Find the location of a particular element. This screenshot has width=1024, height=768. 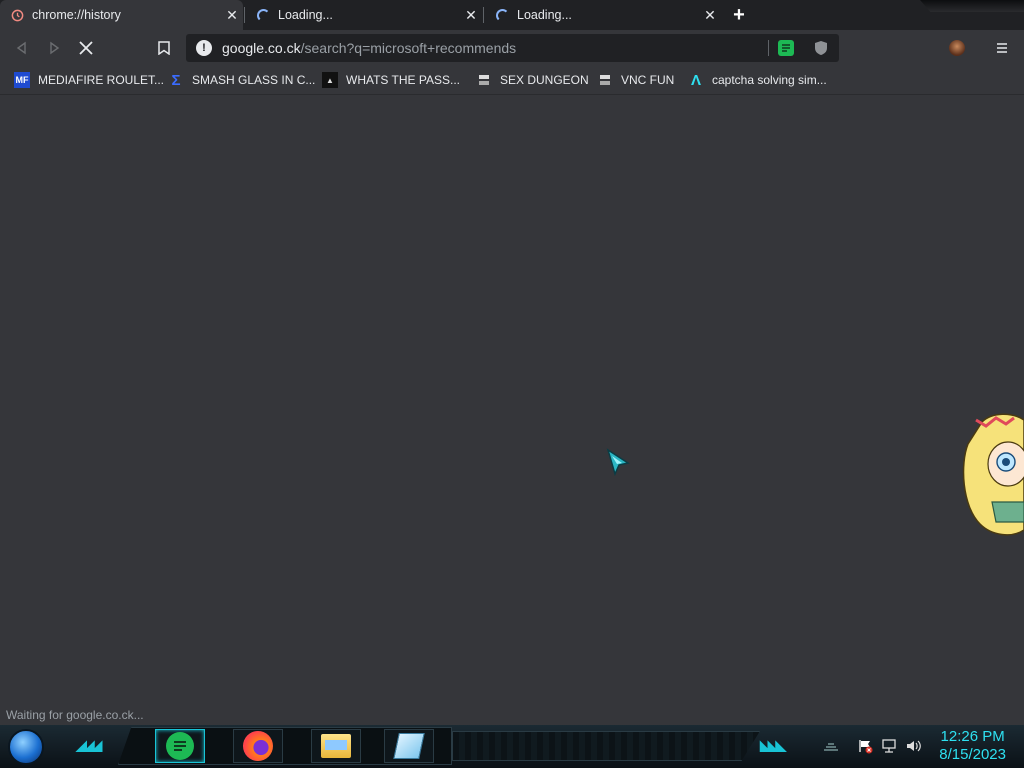

stop-loading-button is located at coordinates (86, 48).